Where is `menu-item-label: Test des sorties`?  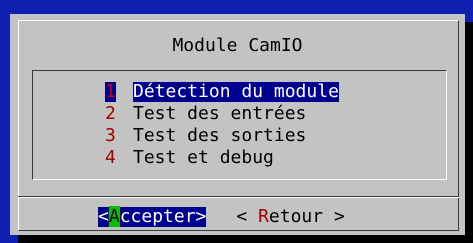
menu-item-label: Test des sorties is located at coordinates (220, 135).